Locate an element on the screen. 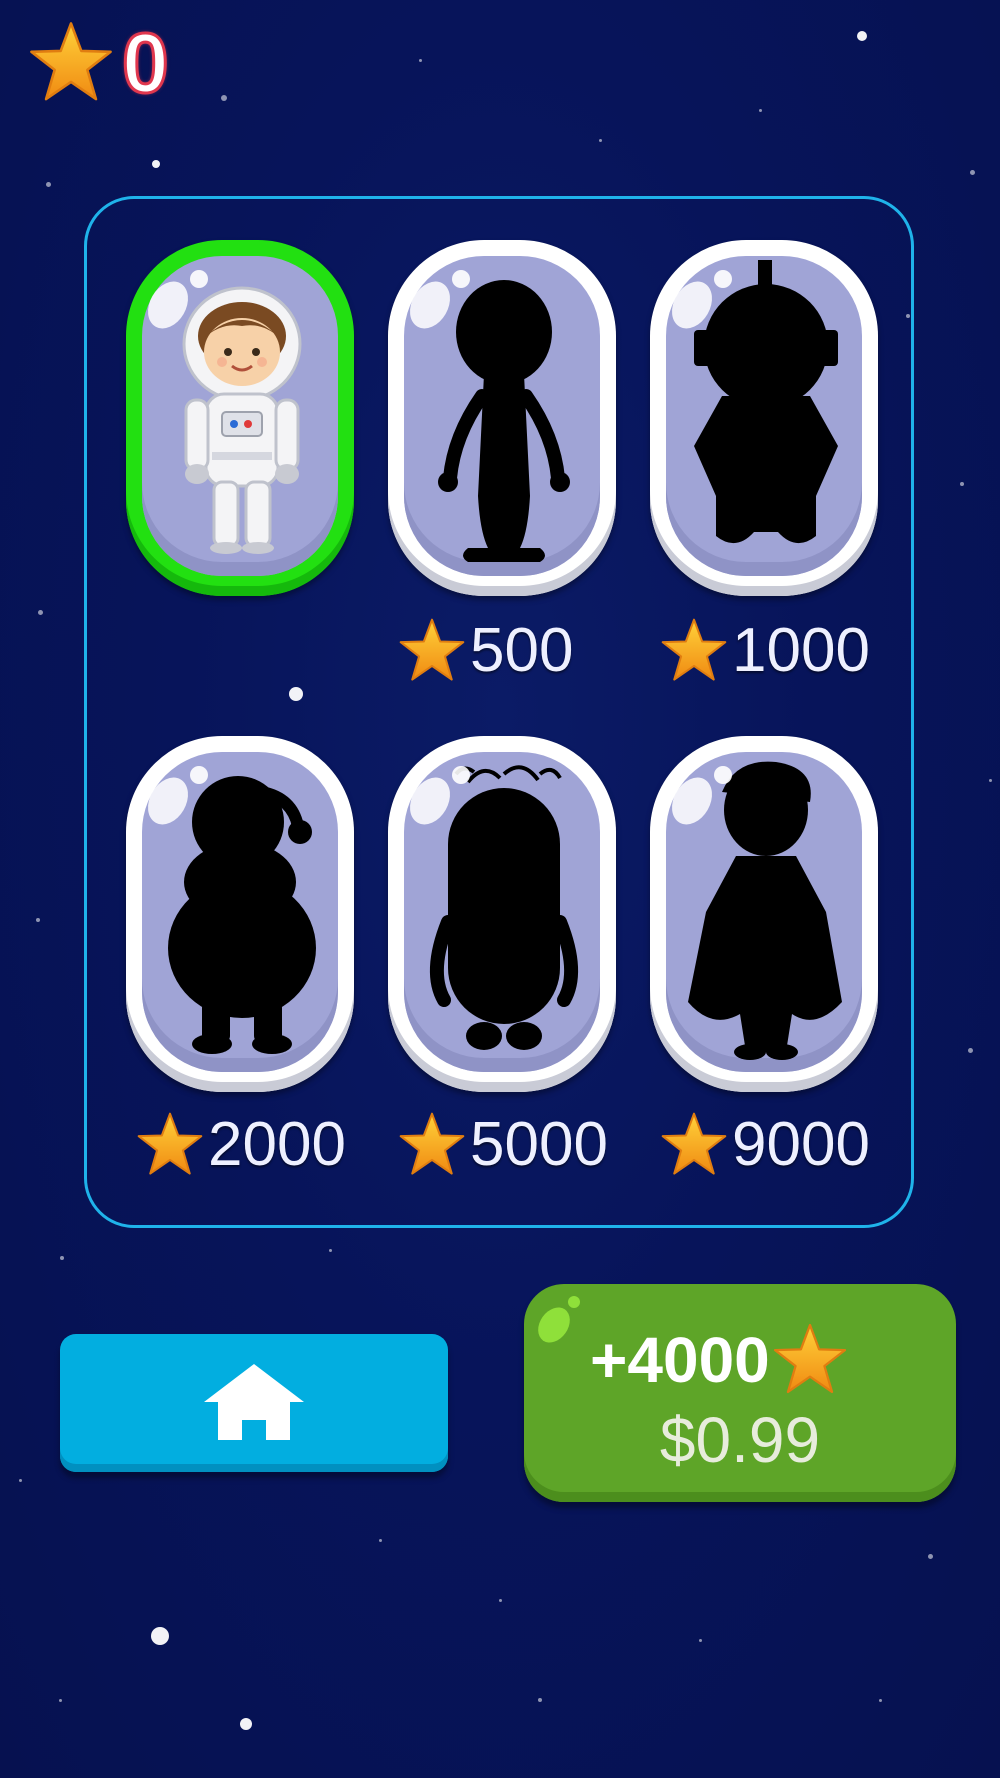 This screenshot has height=1778, width=1000. price-label-santa: 2000 is located at coordinates (241, 1145).